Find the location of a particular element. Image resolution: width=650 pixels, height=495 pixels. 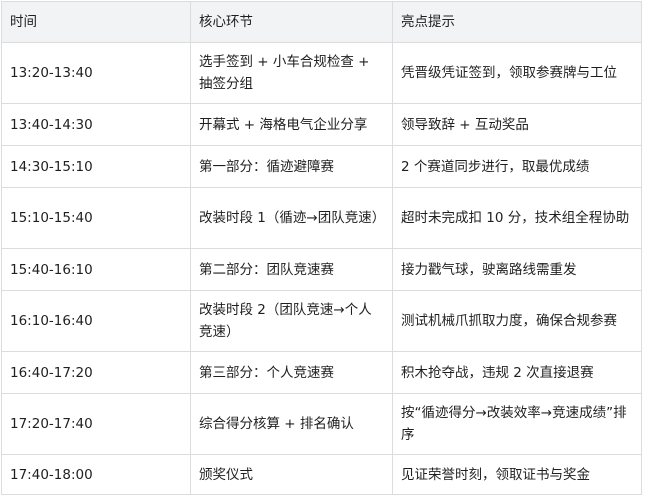

header-time: 时间 is located at coordinates (96, 22).